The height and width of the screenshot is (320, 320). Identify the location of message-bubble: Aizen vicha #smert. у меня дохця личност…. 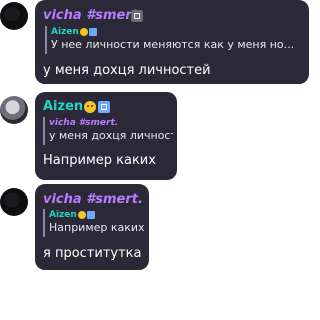
(106, 136).